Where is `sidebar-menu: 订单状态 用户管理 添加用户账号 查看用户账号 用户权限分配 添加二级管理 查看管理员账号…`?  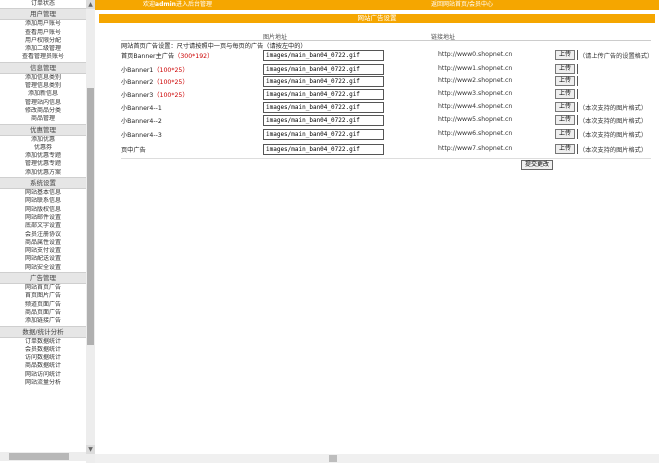
sidebar-menu: 订单状态 用户管理 添加用户账号 查看用户账号 用户权限分配 添加二级管理 查看管理员账号… is located at coordinates (43, 231).